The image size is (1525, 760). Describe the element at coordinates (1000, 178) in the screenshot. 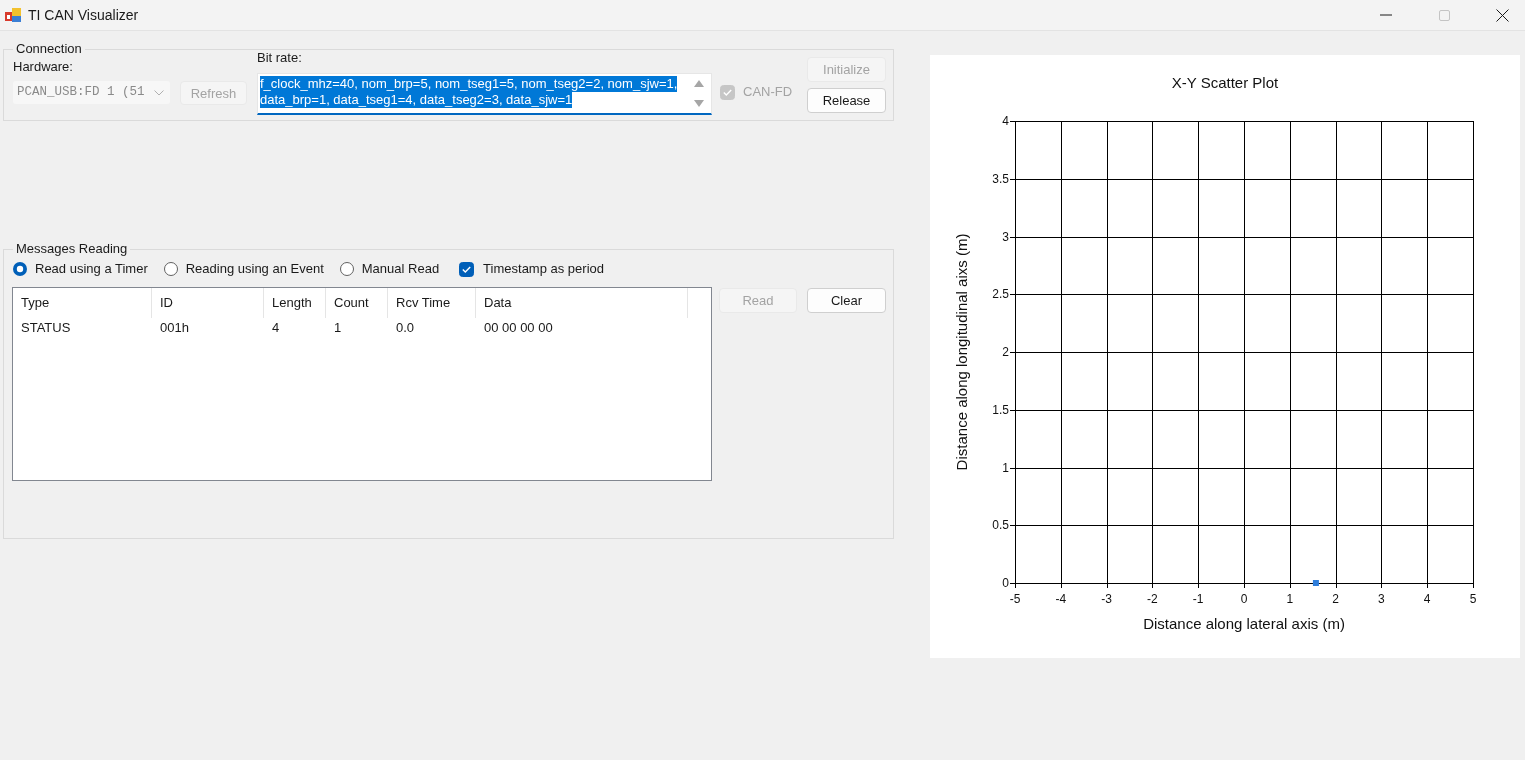

I see `y-tick-label: 3.5` at that location.